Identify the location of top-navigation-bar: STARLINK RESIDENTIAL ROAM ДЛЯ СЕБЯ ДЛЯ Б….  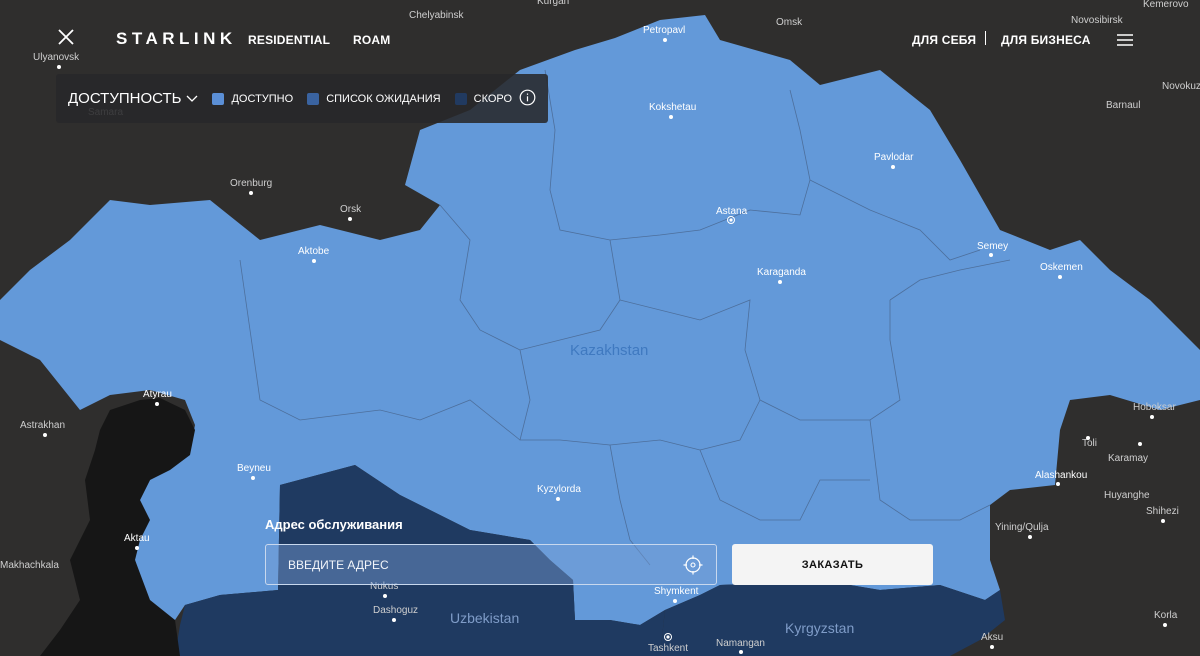
(600, 39).